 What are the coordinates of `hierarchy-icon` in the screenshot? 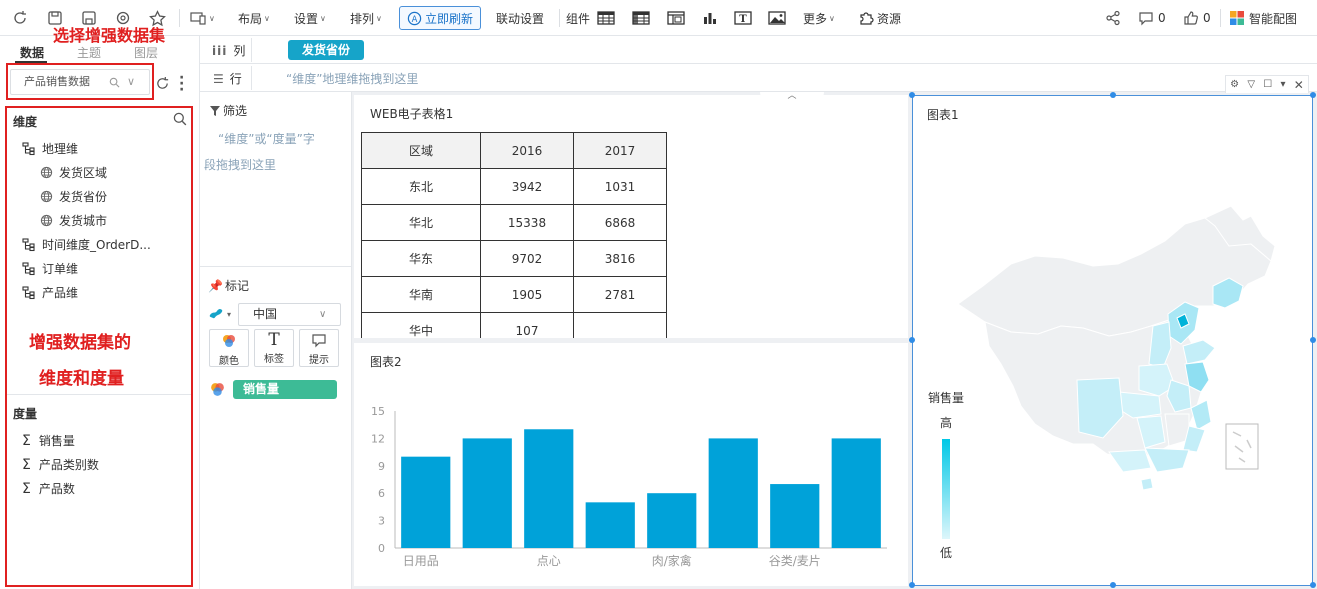 It's located at (28, 292).